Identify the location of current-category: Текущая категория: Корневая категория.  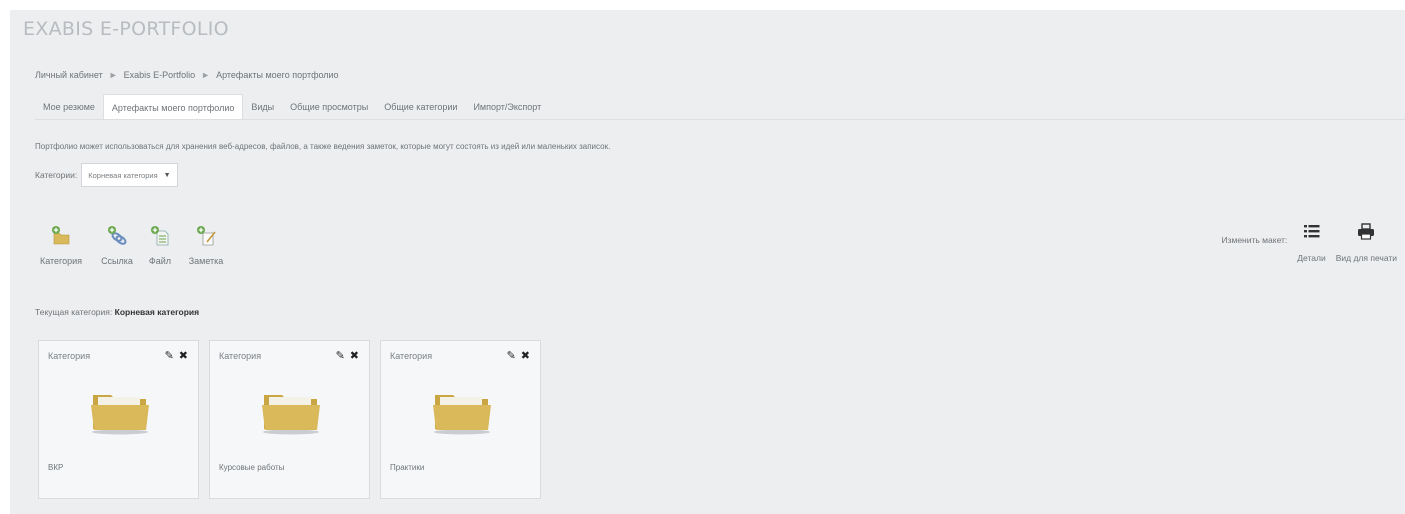
(117, 312).